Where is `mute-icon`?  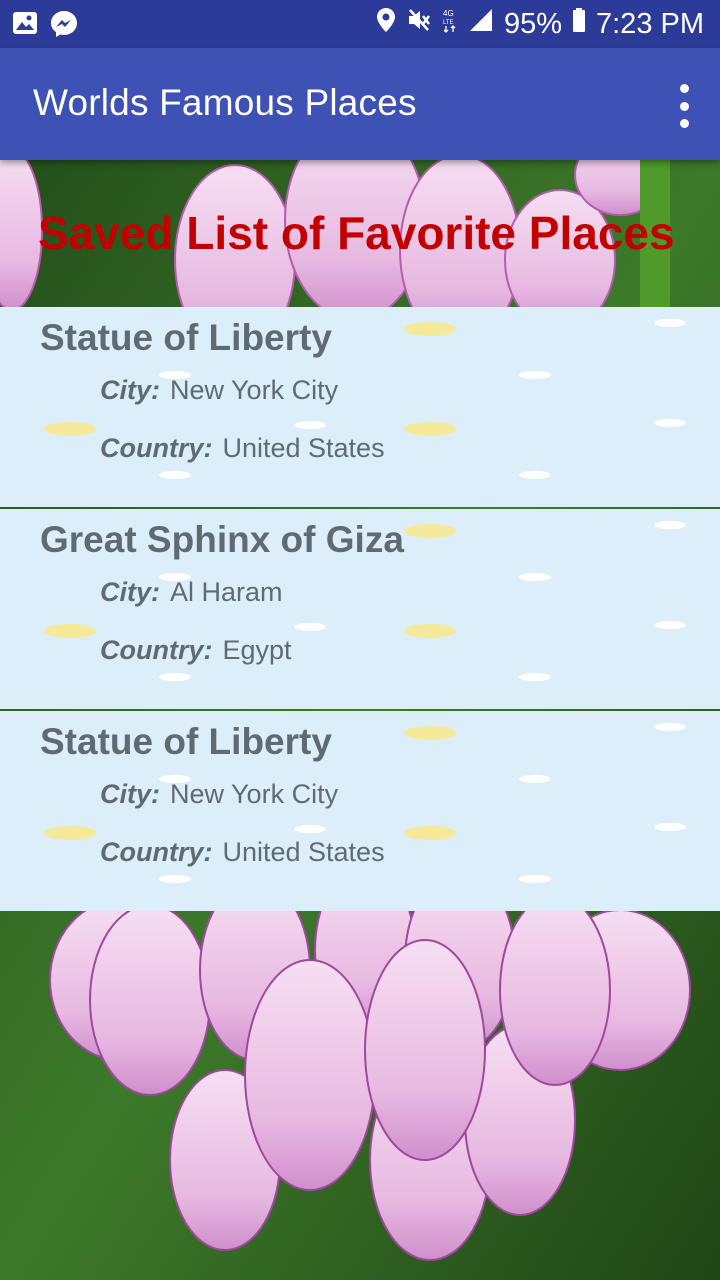 mute-icon is located at coordinates (419, 24).